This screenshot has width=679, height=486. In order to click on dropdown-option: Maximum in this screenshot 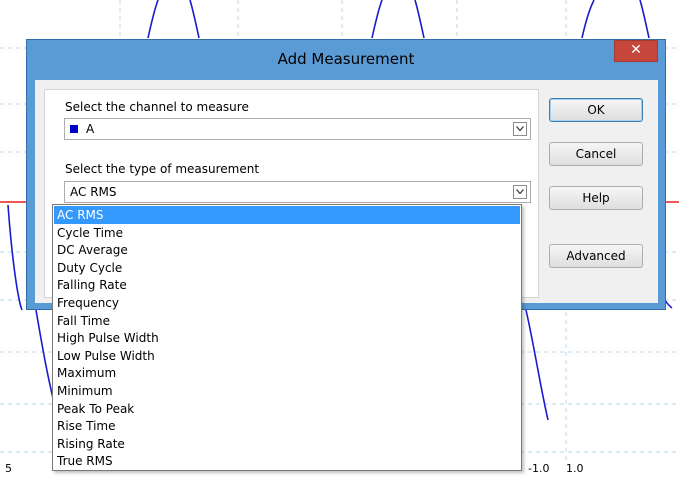, I will do `click(287, 373)`.